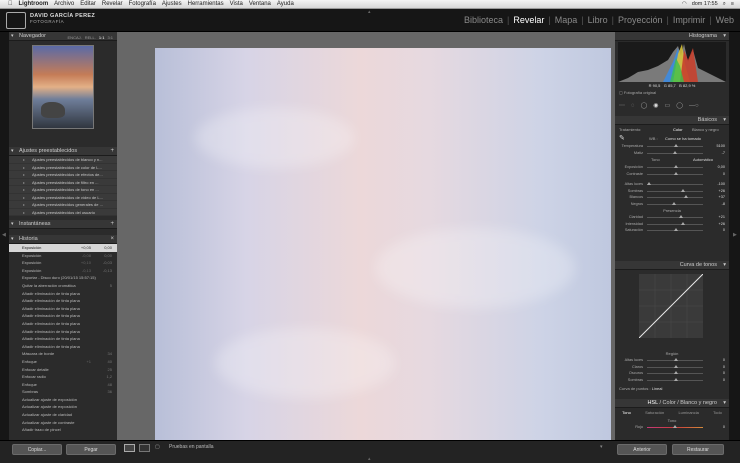 The image size is (740, 463). Describe the element at coordinates (157, 447) in the screenshot. I see `proof-checkbox: ▢` at that location.